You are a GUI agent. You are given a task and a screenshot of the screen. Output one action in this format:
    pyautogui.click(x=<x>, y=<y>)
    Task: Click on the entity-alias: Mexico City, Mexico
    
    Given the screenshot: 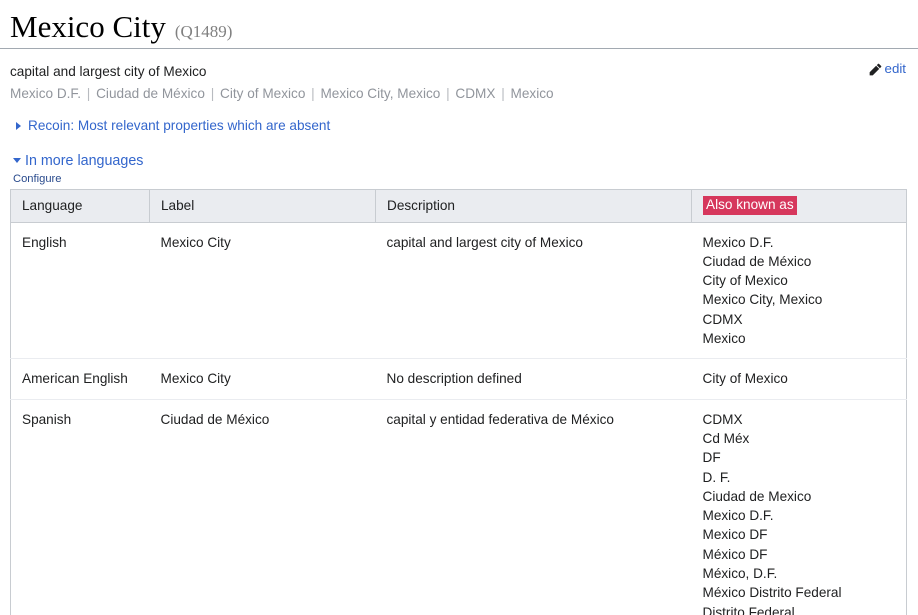 What is the action you would take?
    pyautogui.click(x=380, y=93)
    